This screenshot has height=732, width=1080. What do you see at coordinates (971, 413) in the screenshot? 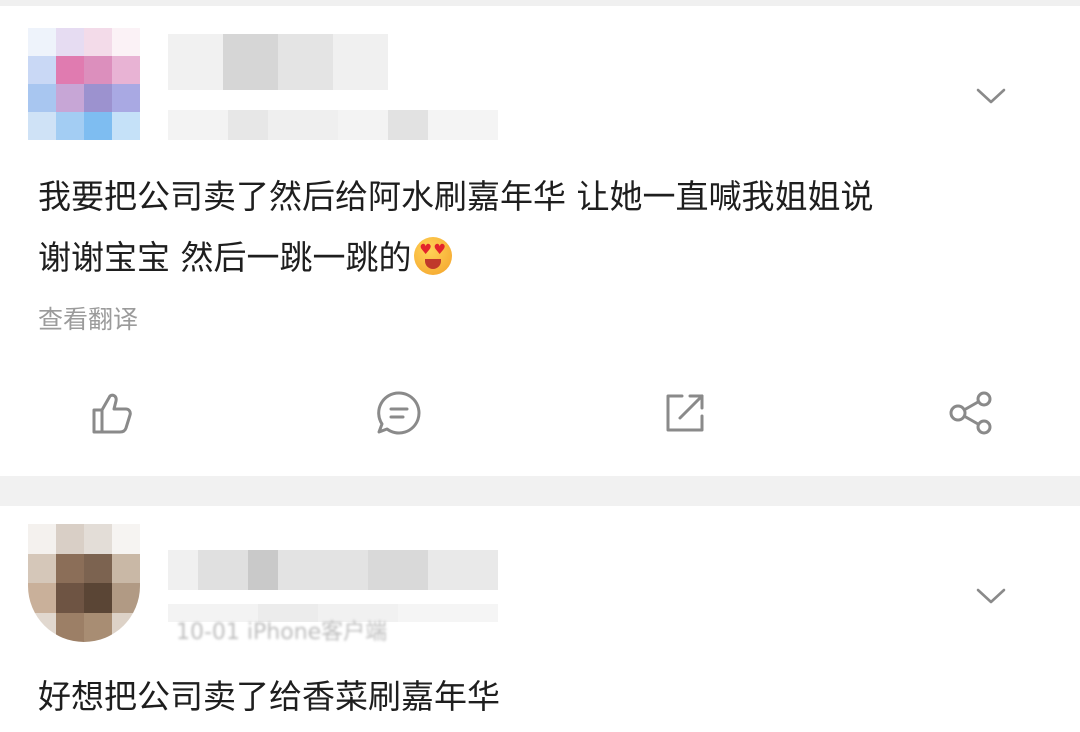
I see `share-icon` at bounding box center [971, 413].